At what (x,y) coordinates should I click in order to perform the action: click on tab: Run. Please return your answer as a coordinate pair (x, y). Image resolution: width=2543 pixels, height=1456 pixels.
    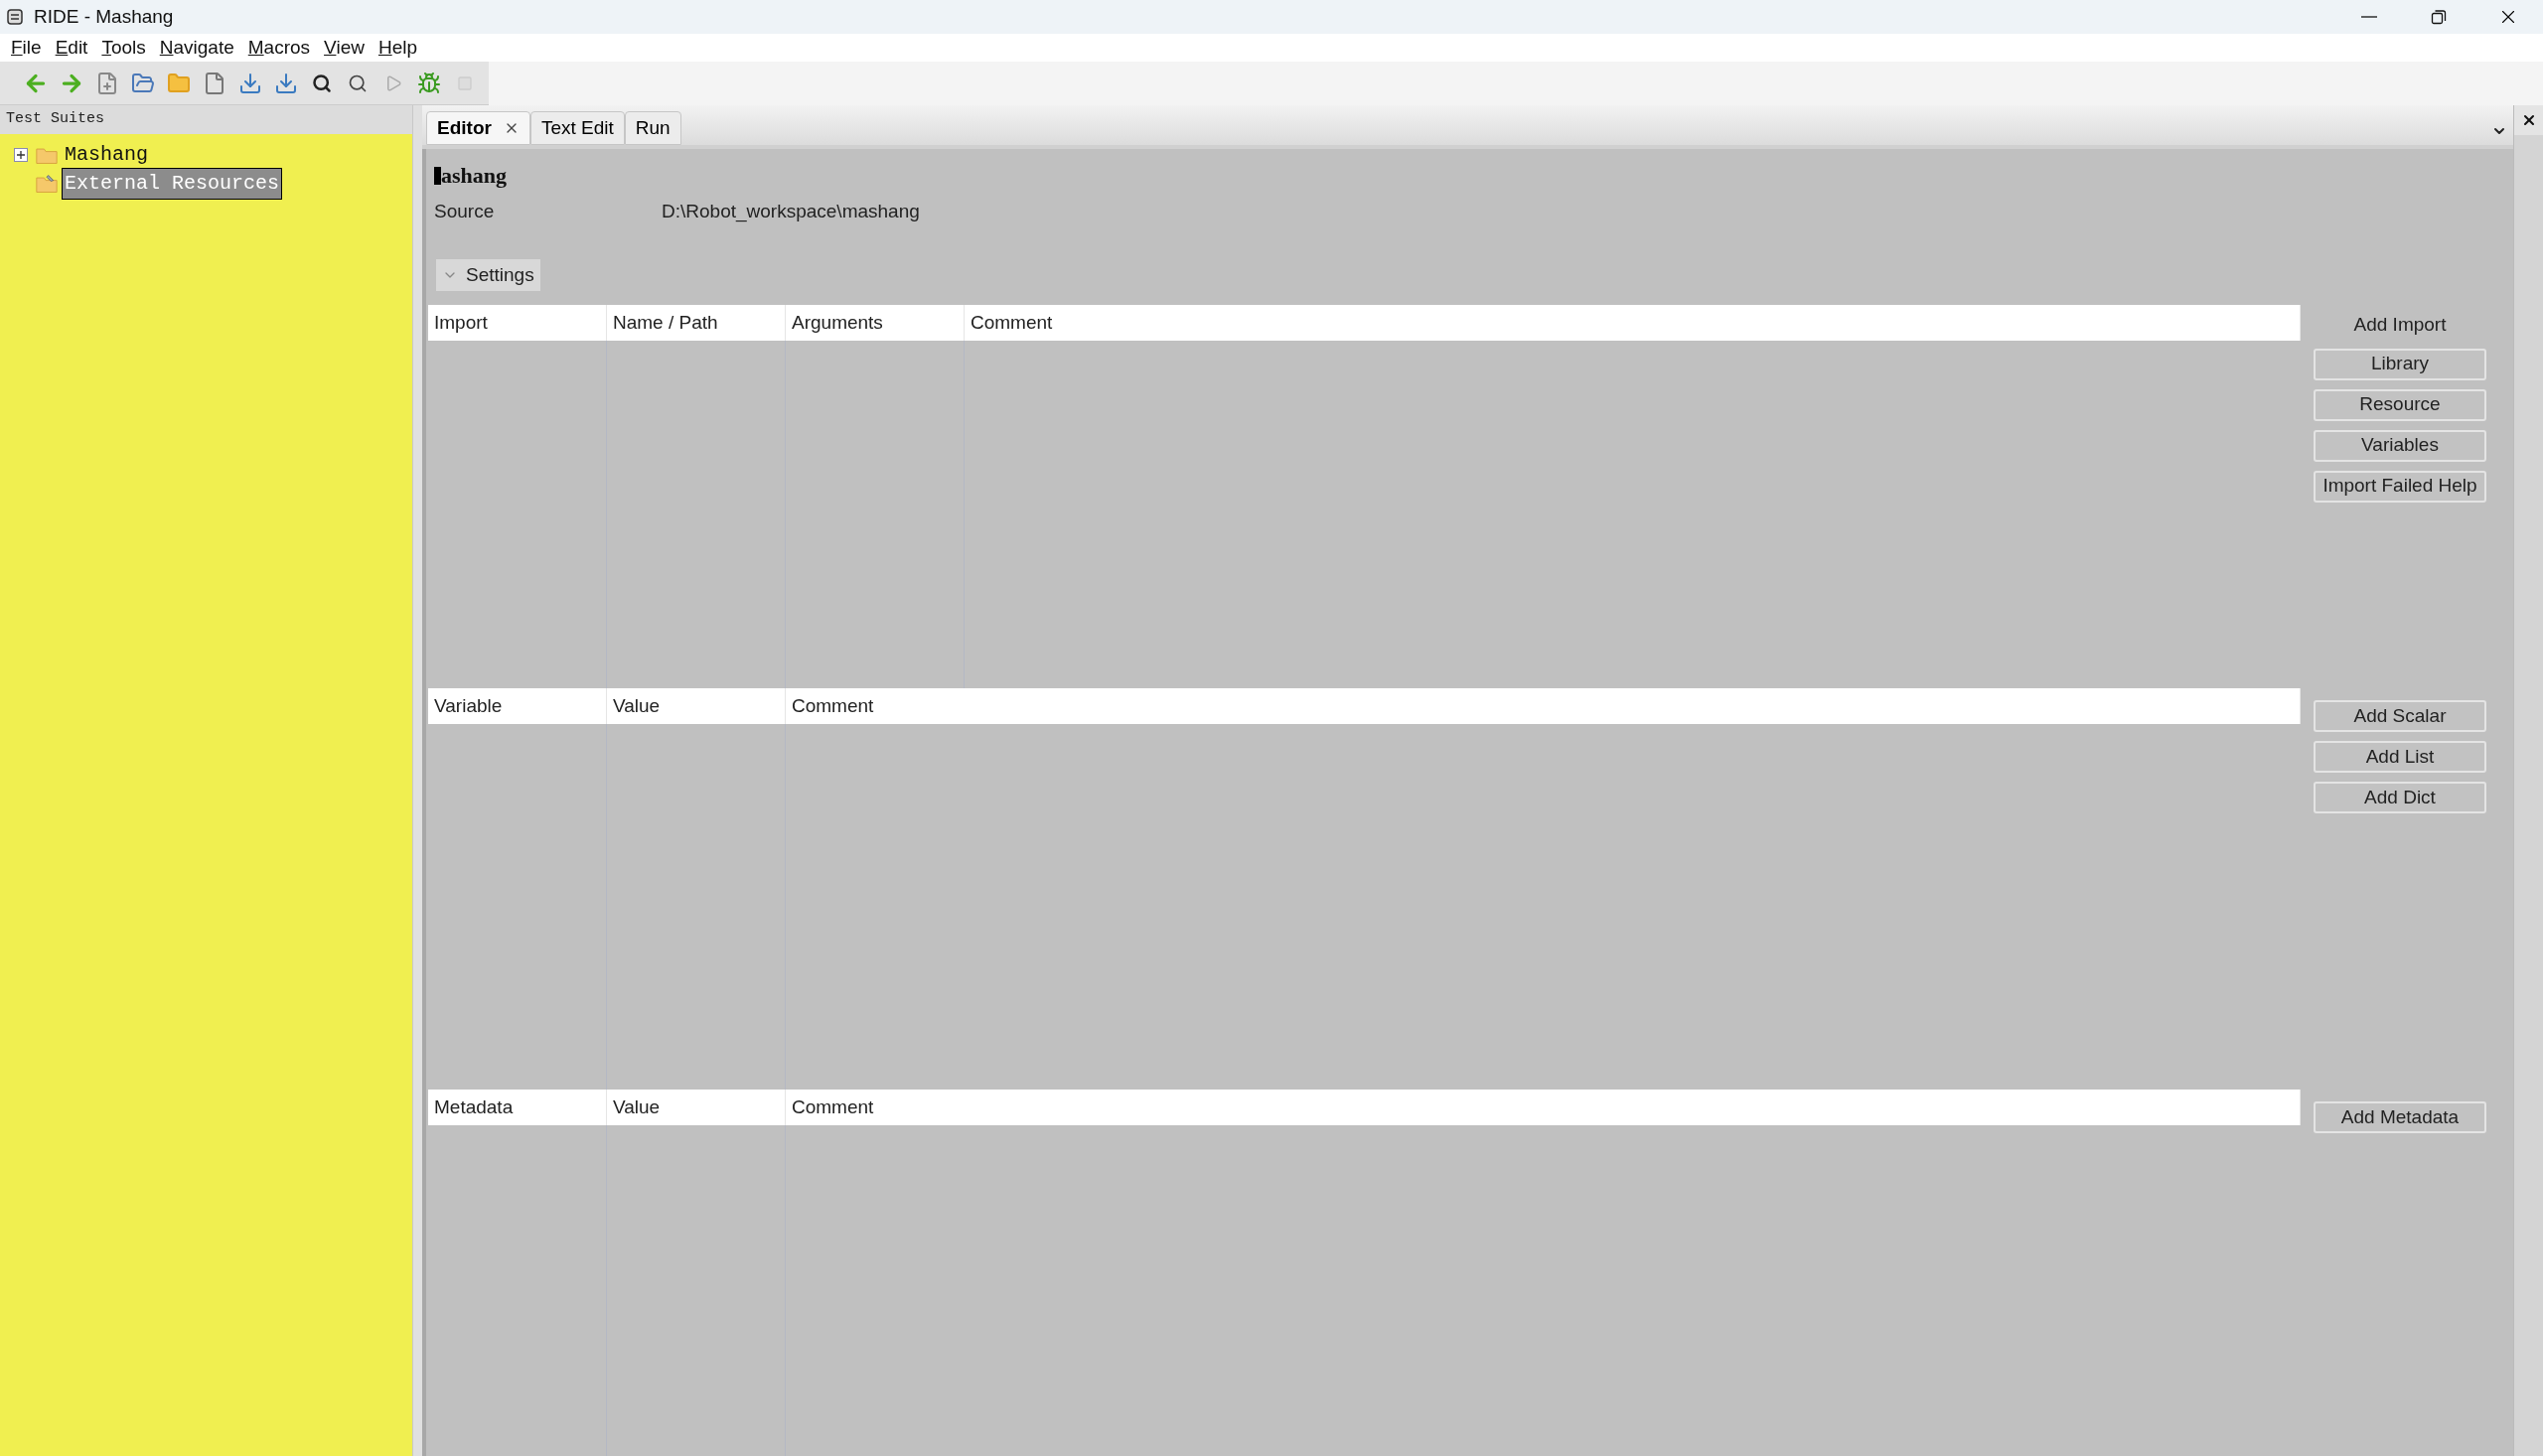
    Looking at the image, I should click on (652, 128).